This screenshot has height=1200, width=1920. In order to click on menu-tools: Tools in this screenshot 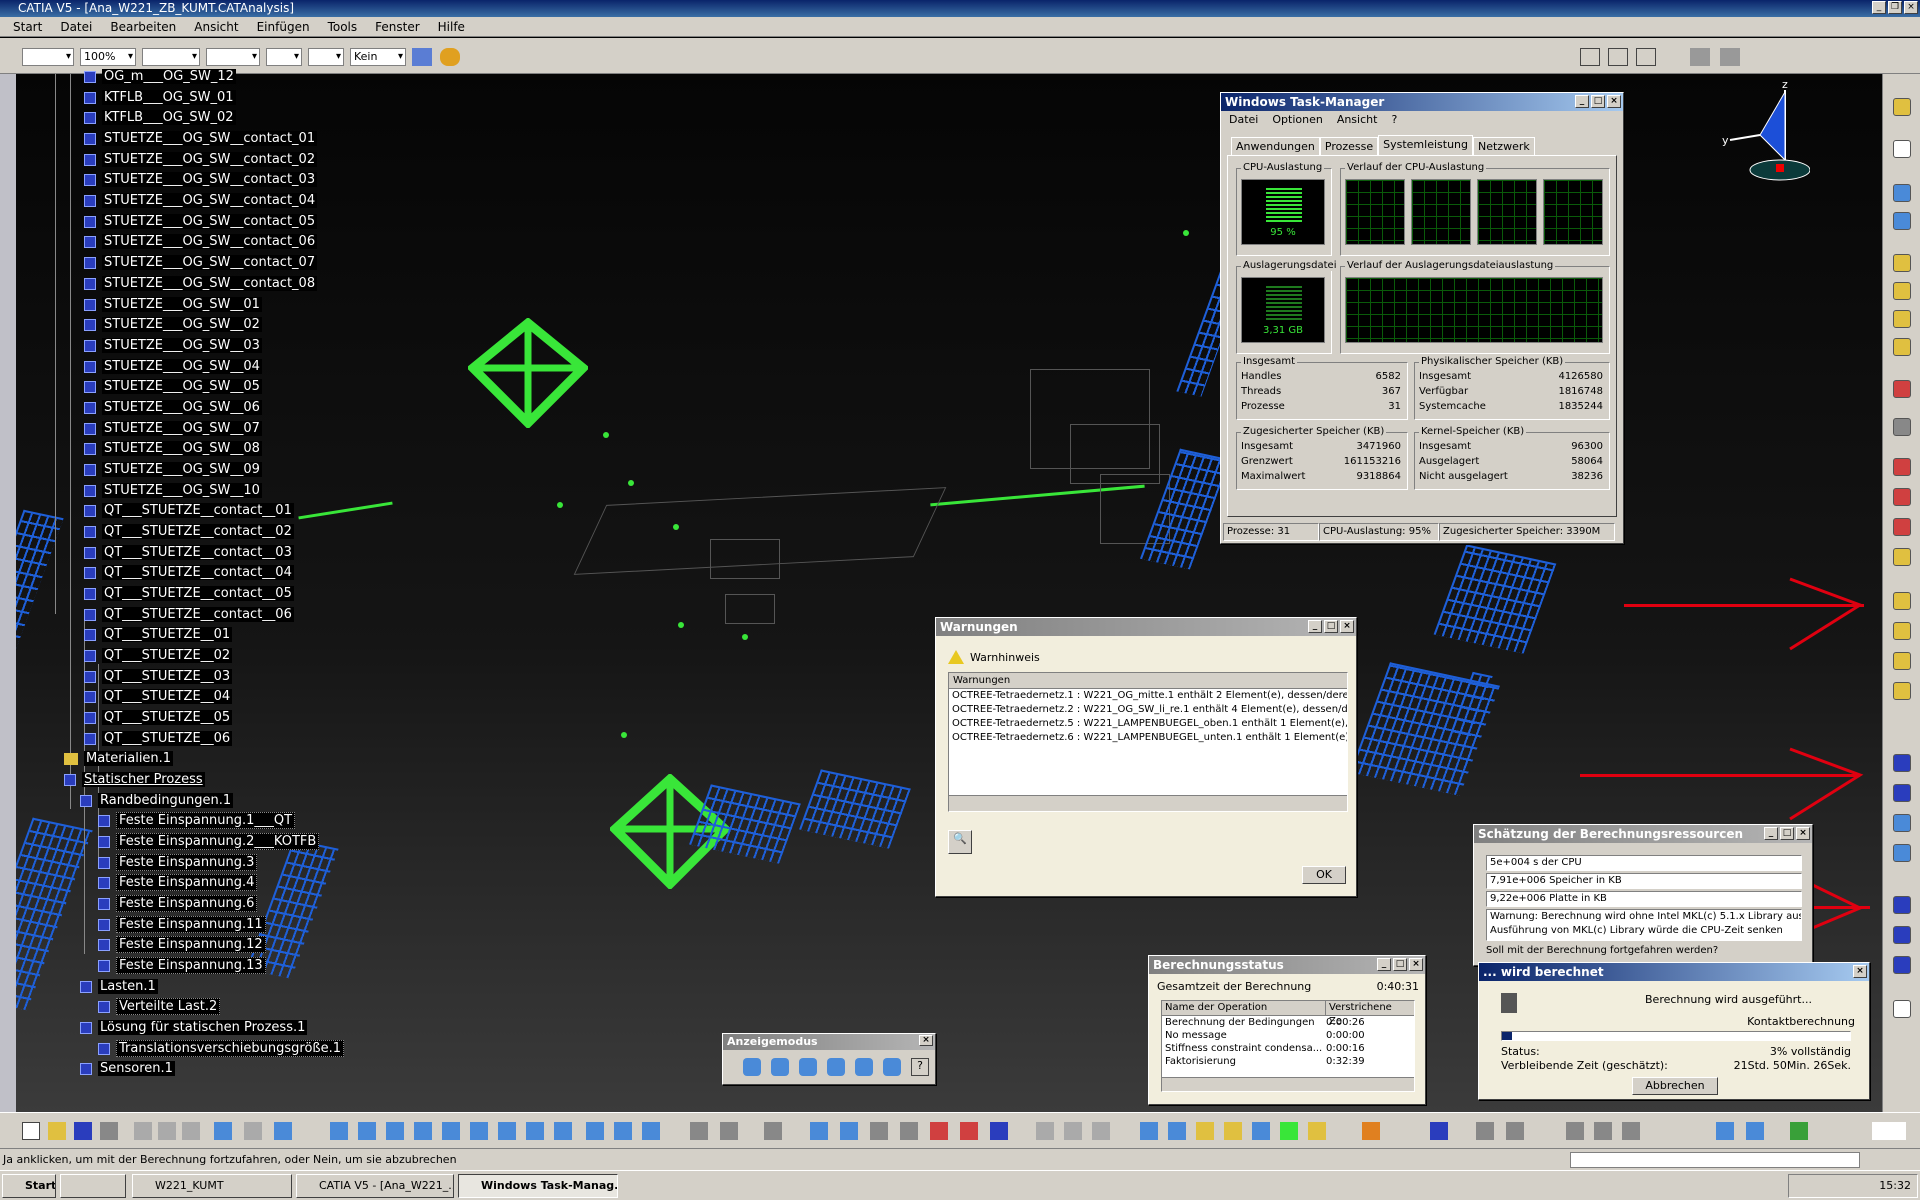, I will do `click(343, 27)`.